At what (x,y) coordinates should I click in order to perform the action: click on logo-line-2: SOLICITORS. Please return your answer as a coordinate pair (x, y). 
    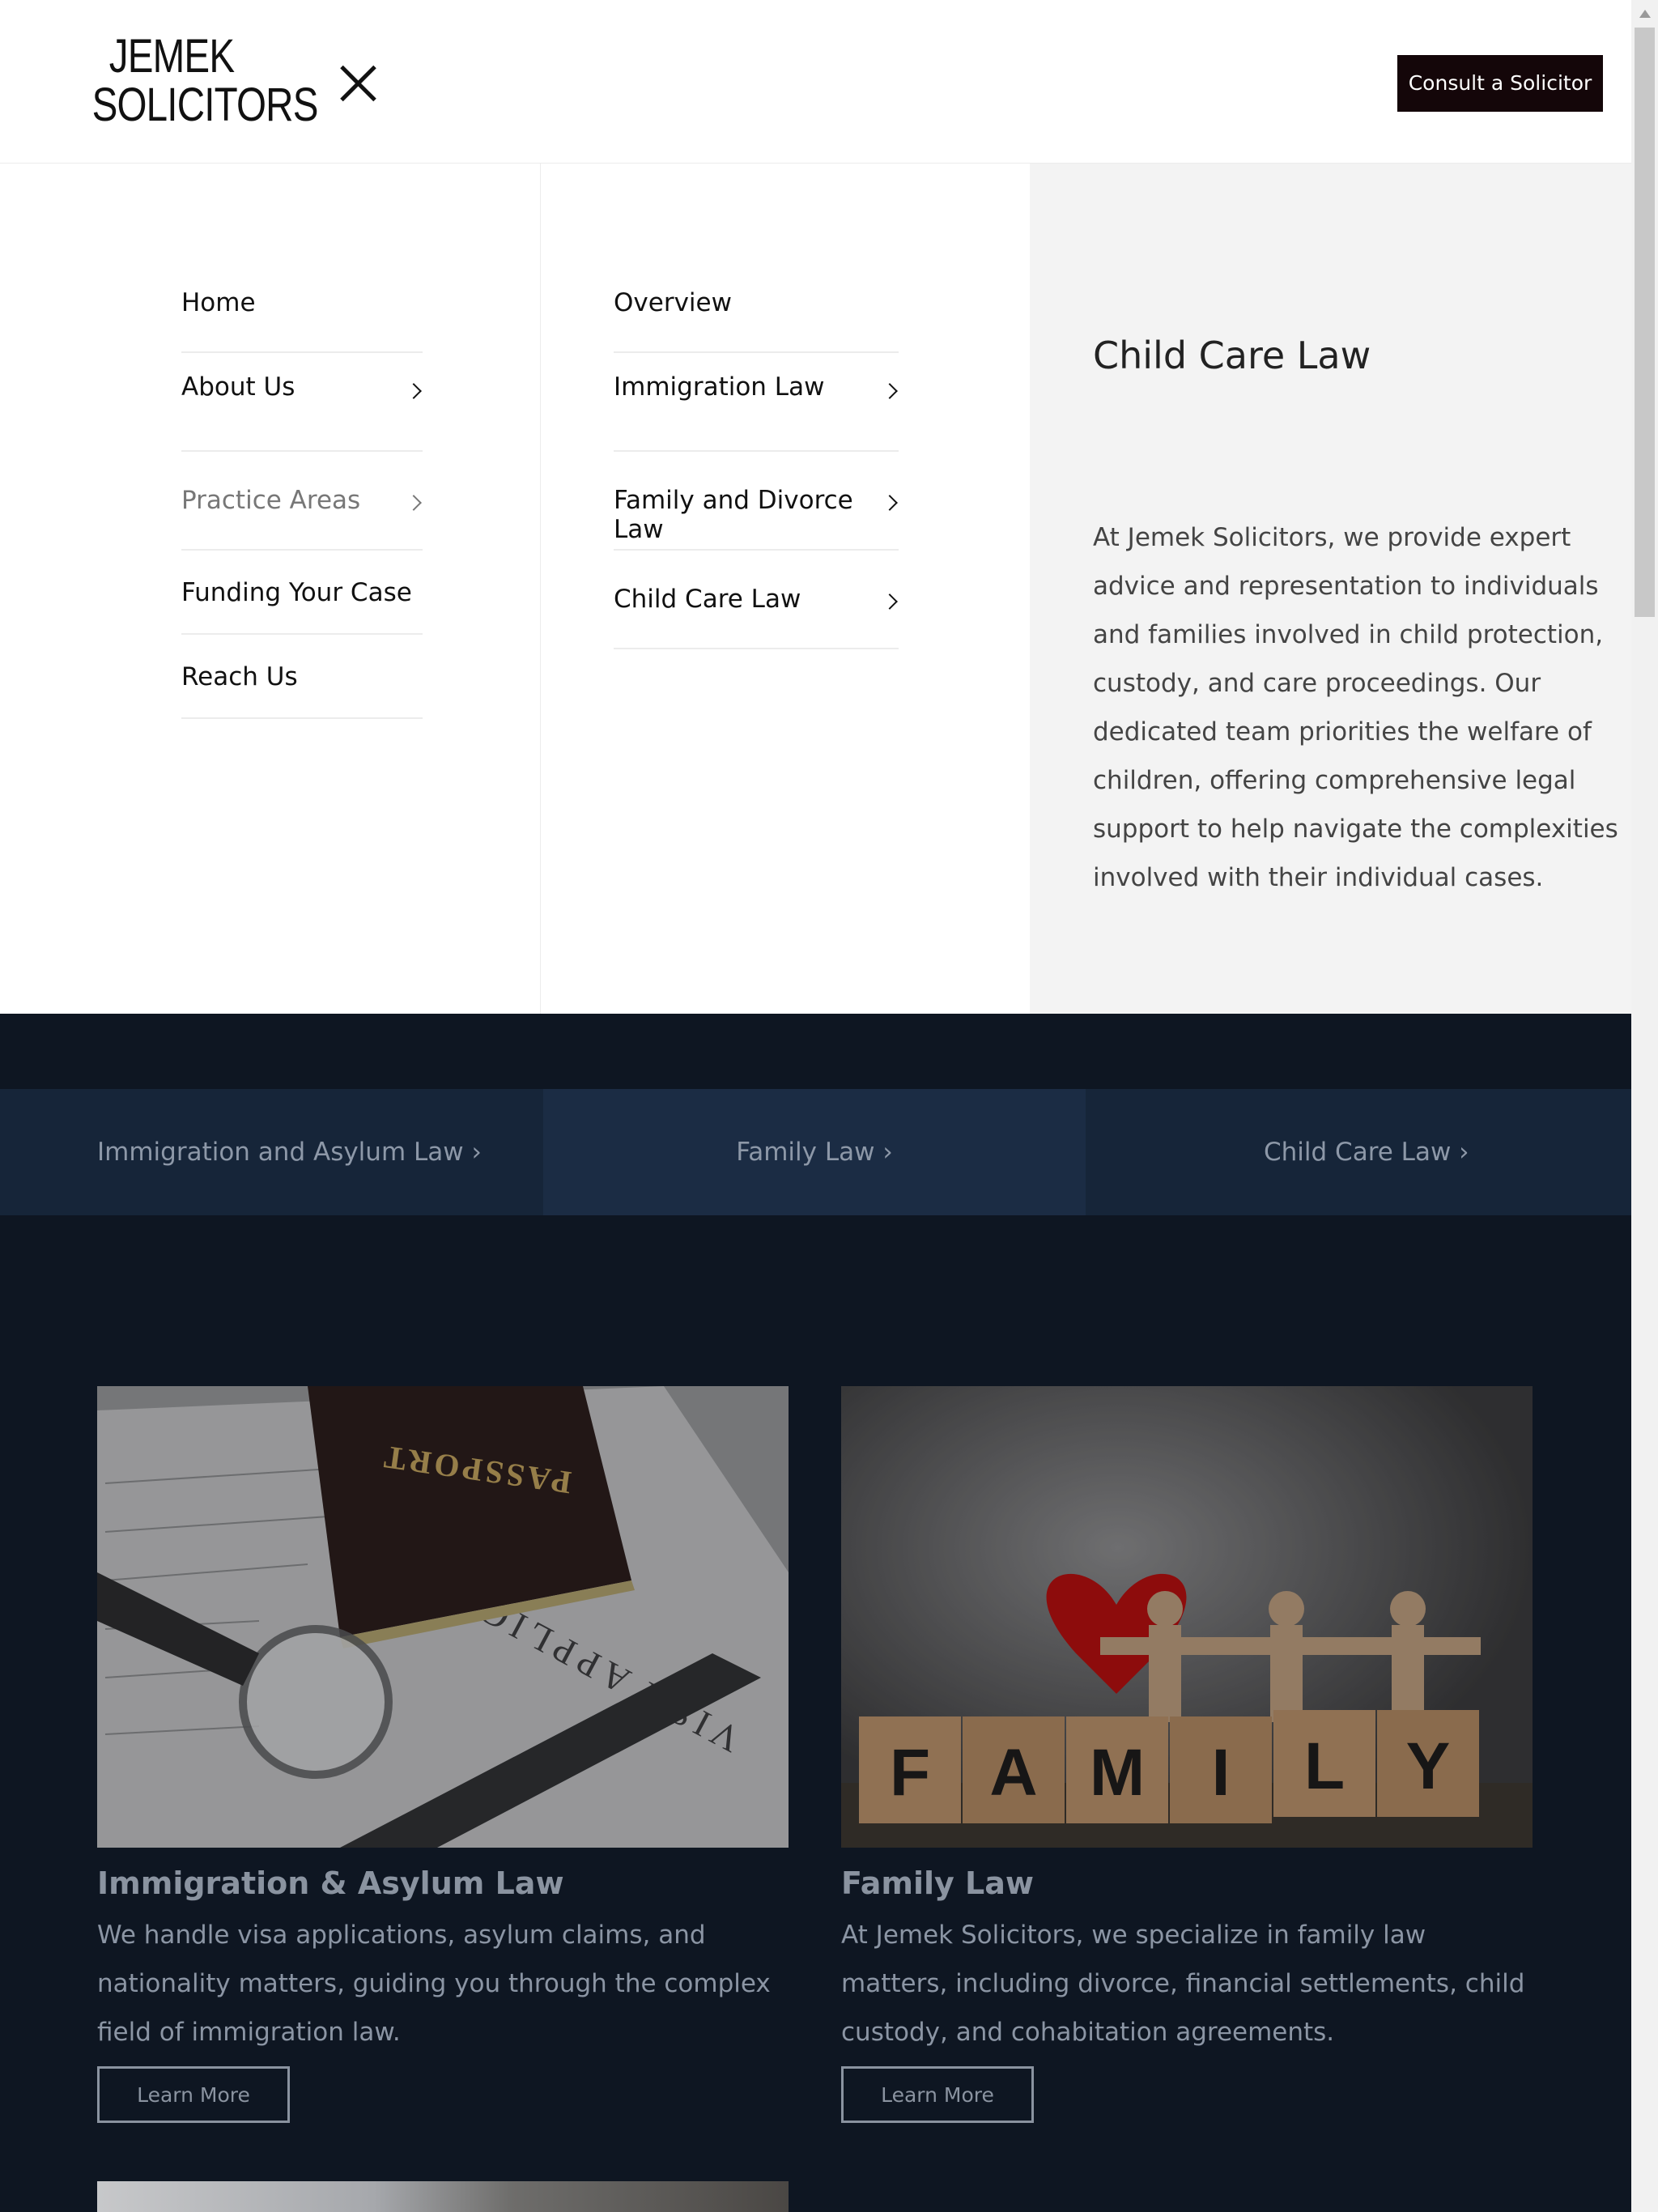
    Looking at the image, I should click on (205, 105).